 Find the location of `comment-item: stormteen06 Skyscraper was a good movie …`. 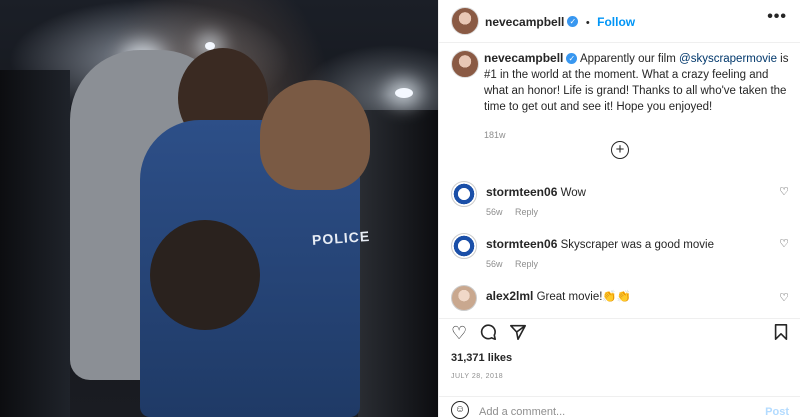

comment-item: stormteen06 Skyscraper was a good movie … is located at coordinates (619, 257).